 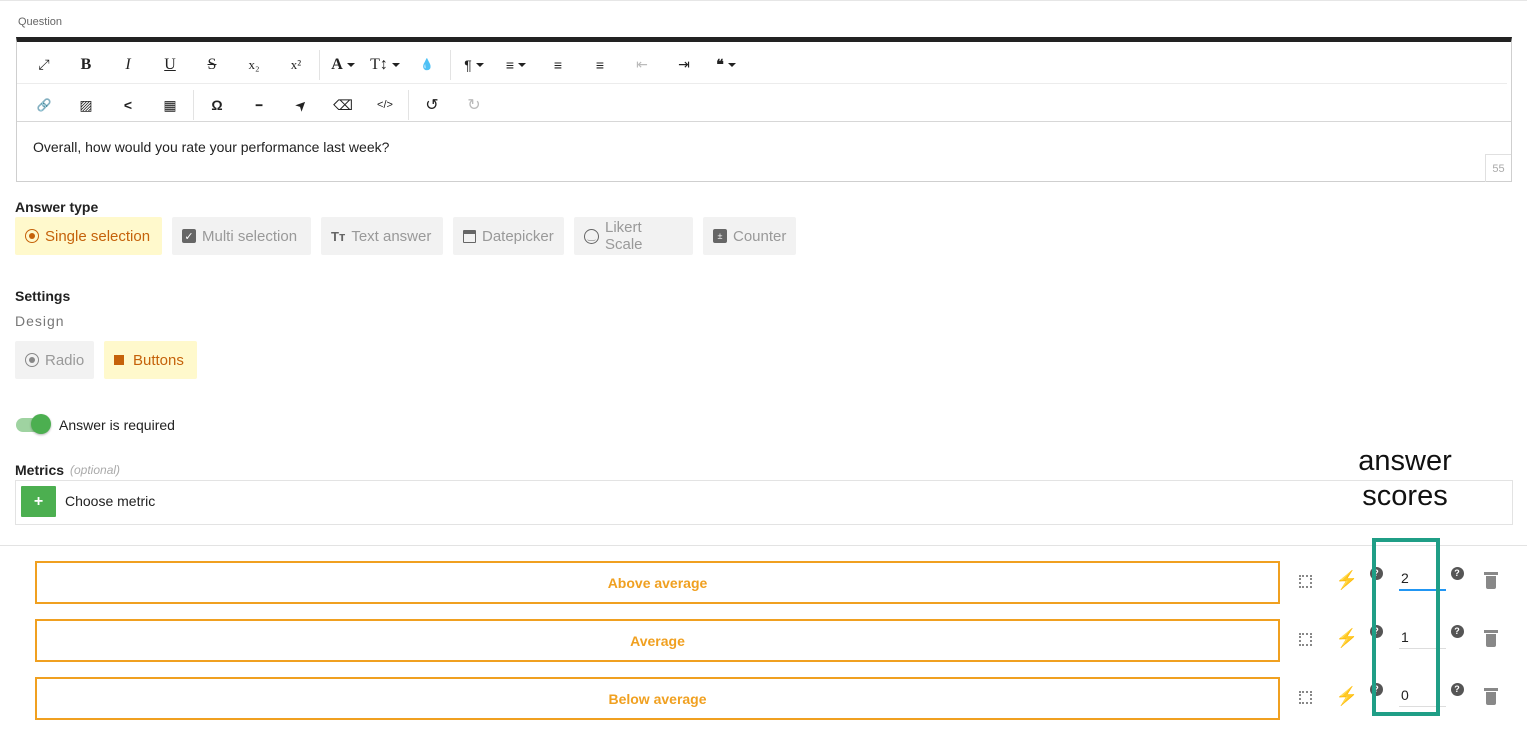 I want to click on text-icon: Tт, so click(x=338, y=236).